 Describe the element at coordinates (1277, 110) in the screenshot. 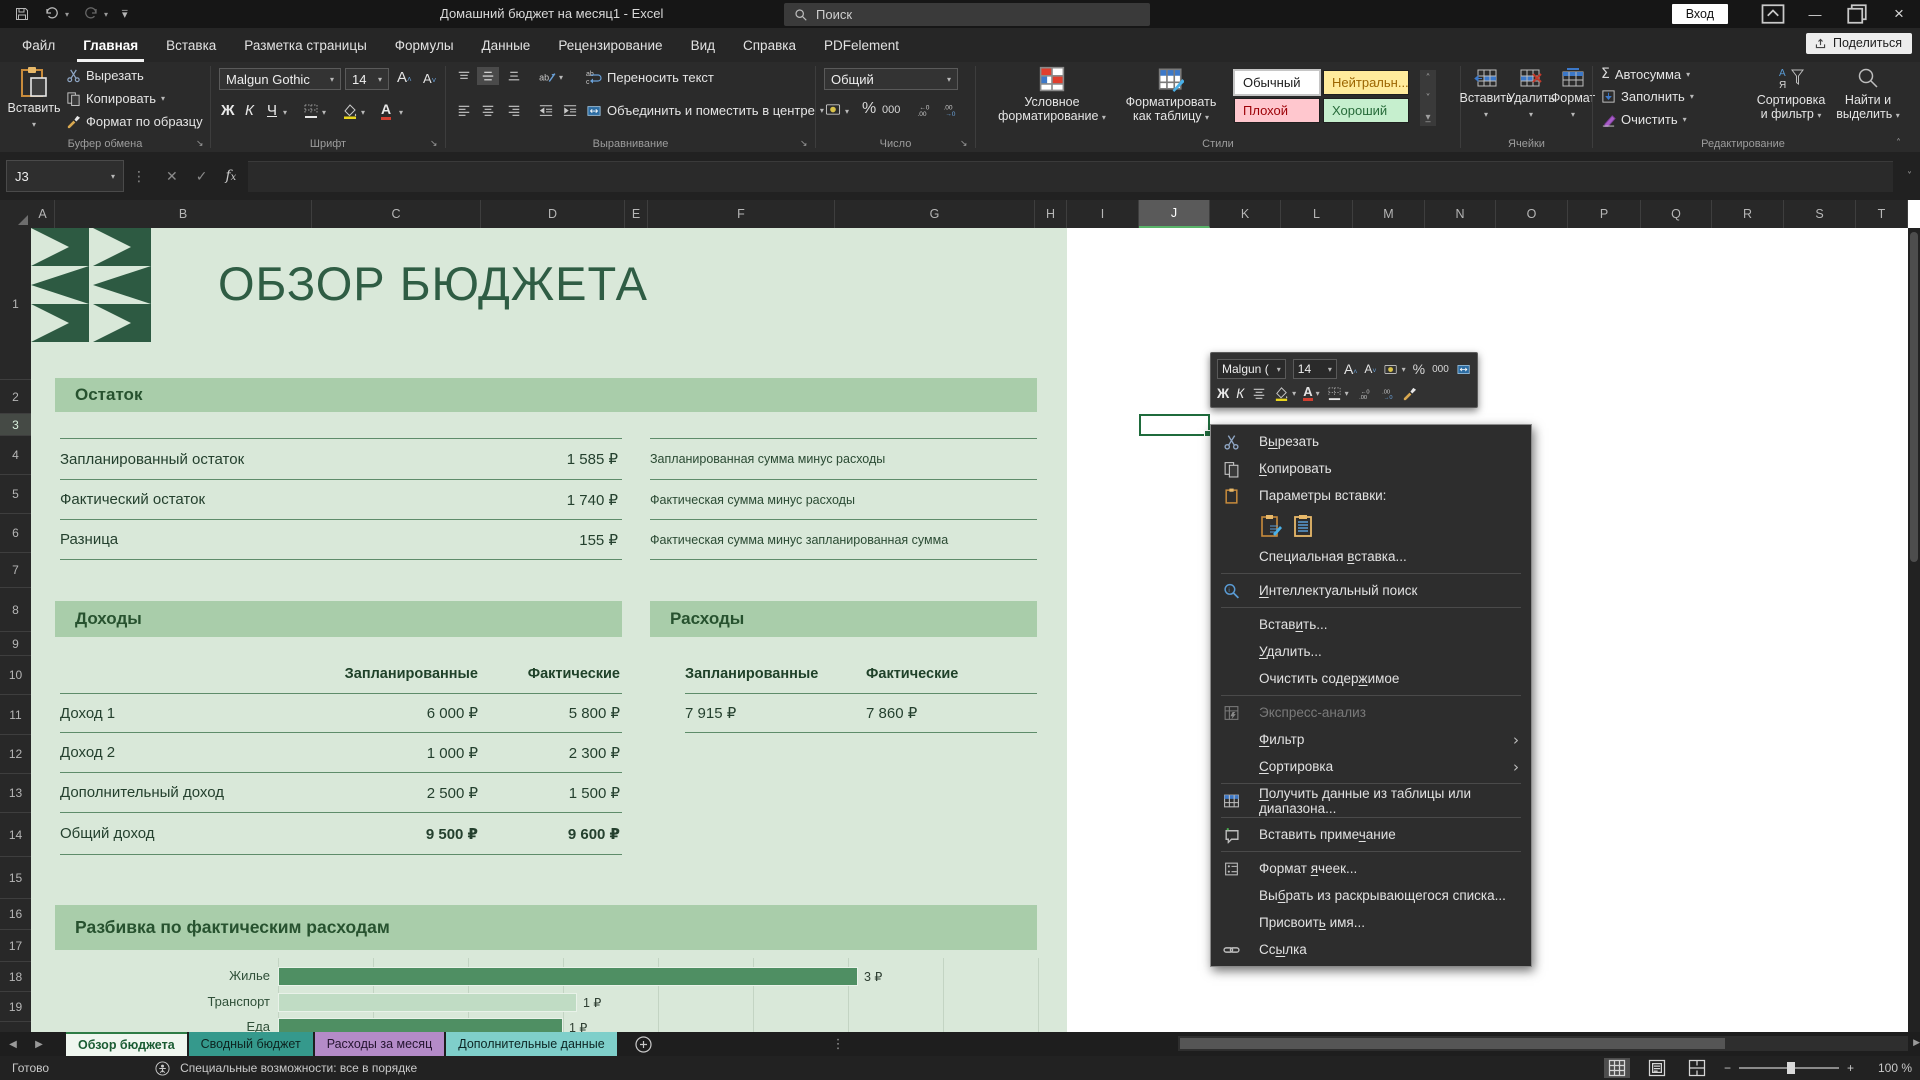

I see `style-cell: Плохой` at that location.